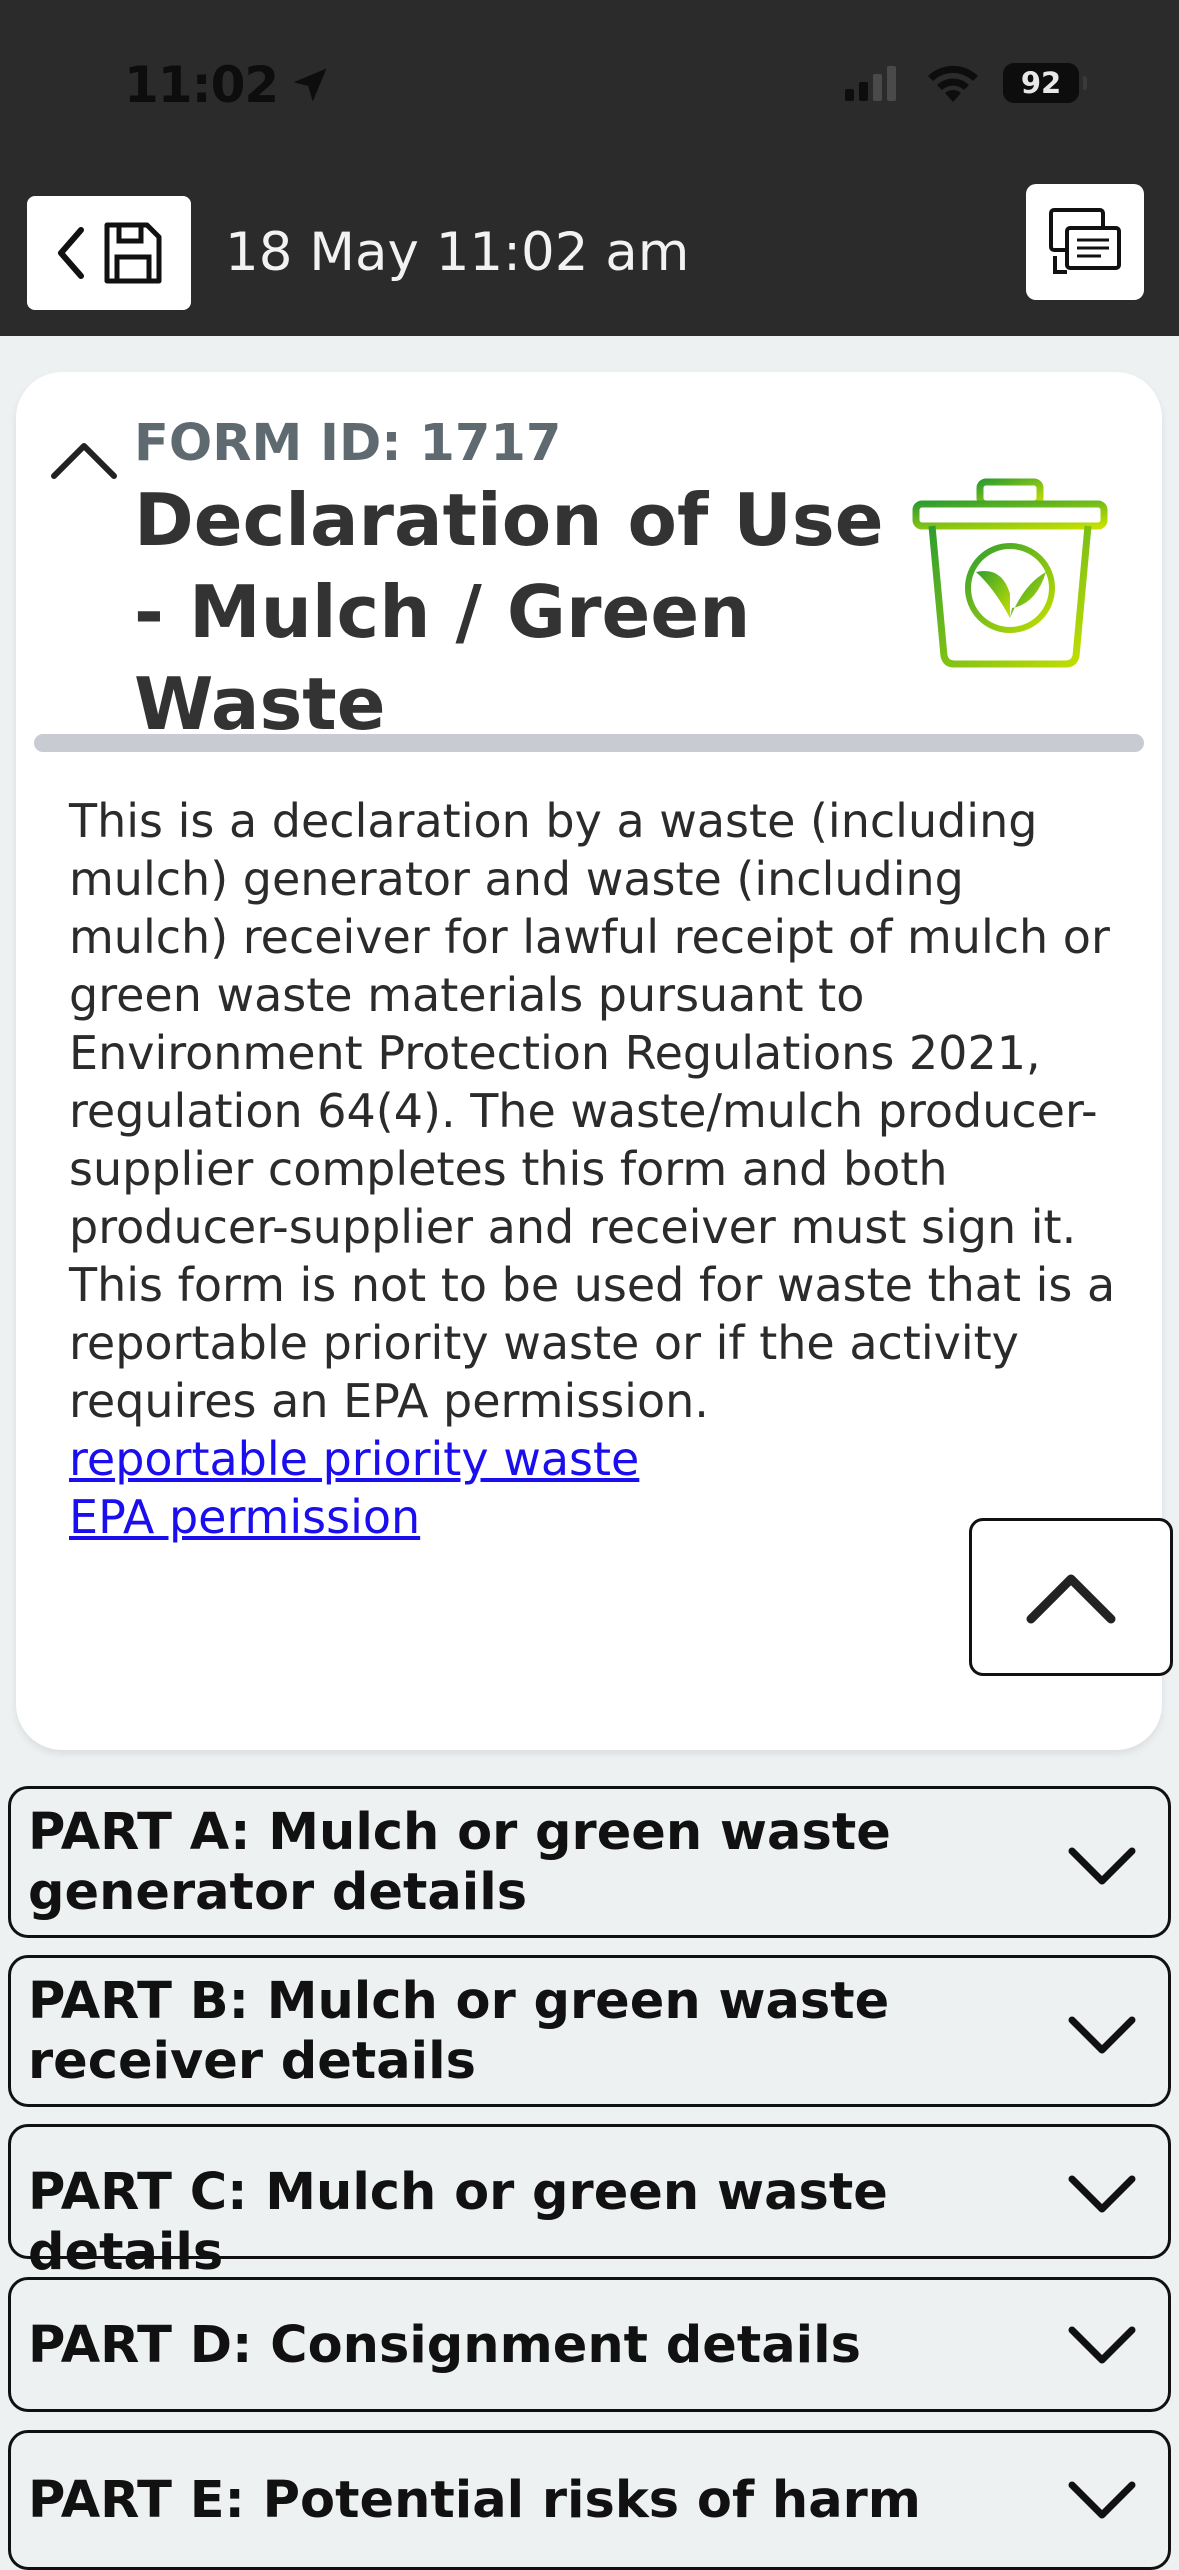 This screenshot has width=1179, height=2570. I want to click on status-time: 11:02, so click(228, 85).